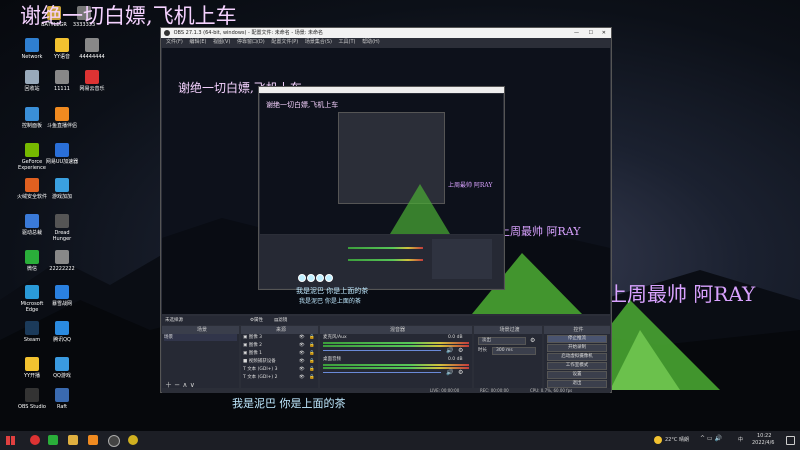 This screenshot has width=800, height=450. Describe the element at coordinates (197, 42) in the screenshot. I see `menu-edit: 编辑(E)` at that location.